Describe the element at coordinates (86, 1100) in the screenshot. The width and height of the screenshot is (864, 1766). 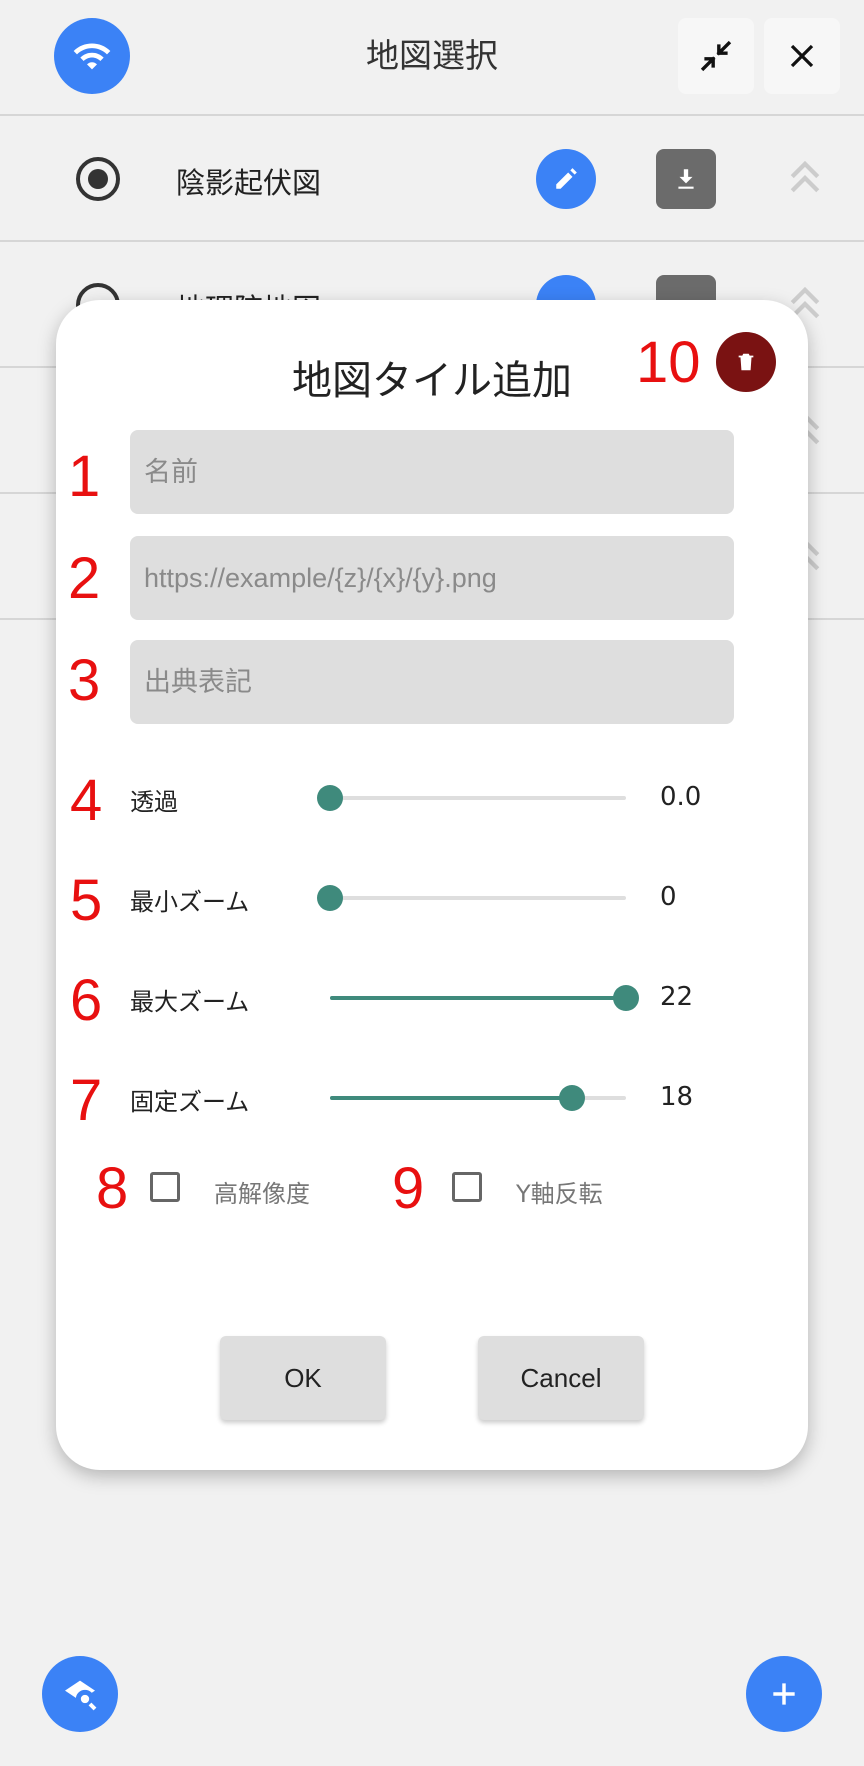
I see `annotation-number: 7` at that location.